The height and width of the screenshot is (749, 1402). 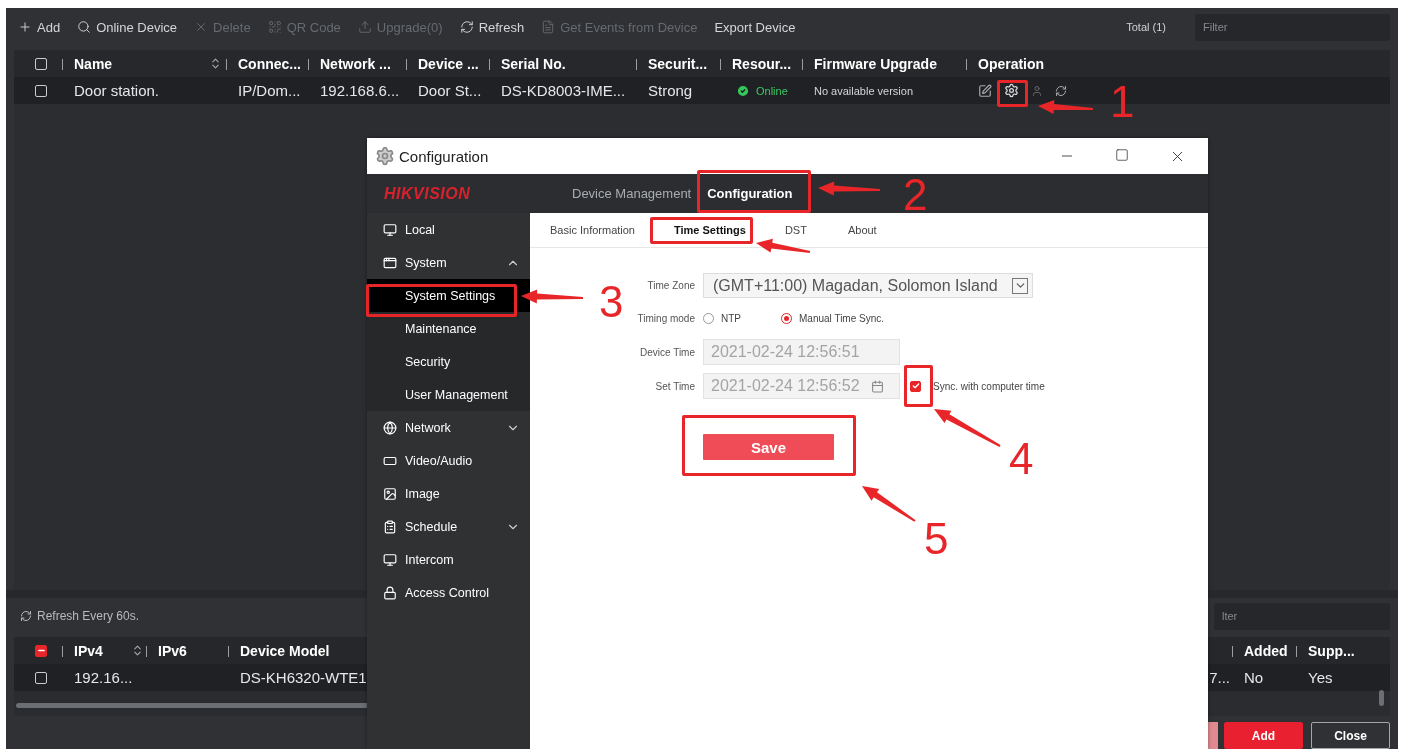 I want to click on sidebar-item: Video/Audio, so click(x=448, y=460).